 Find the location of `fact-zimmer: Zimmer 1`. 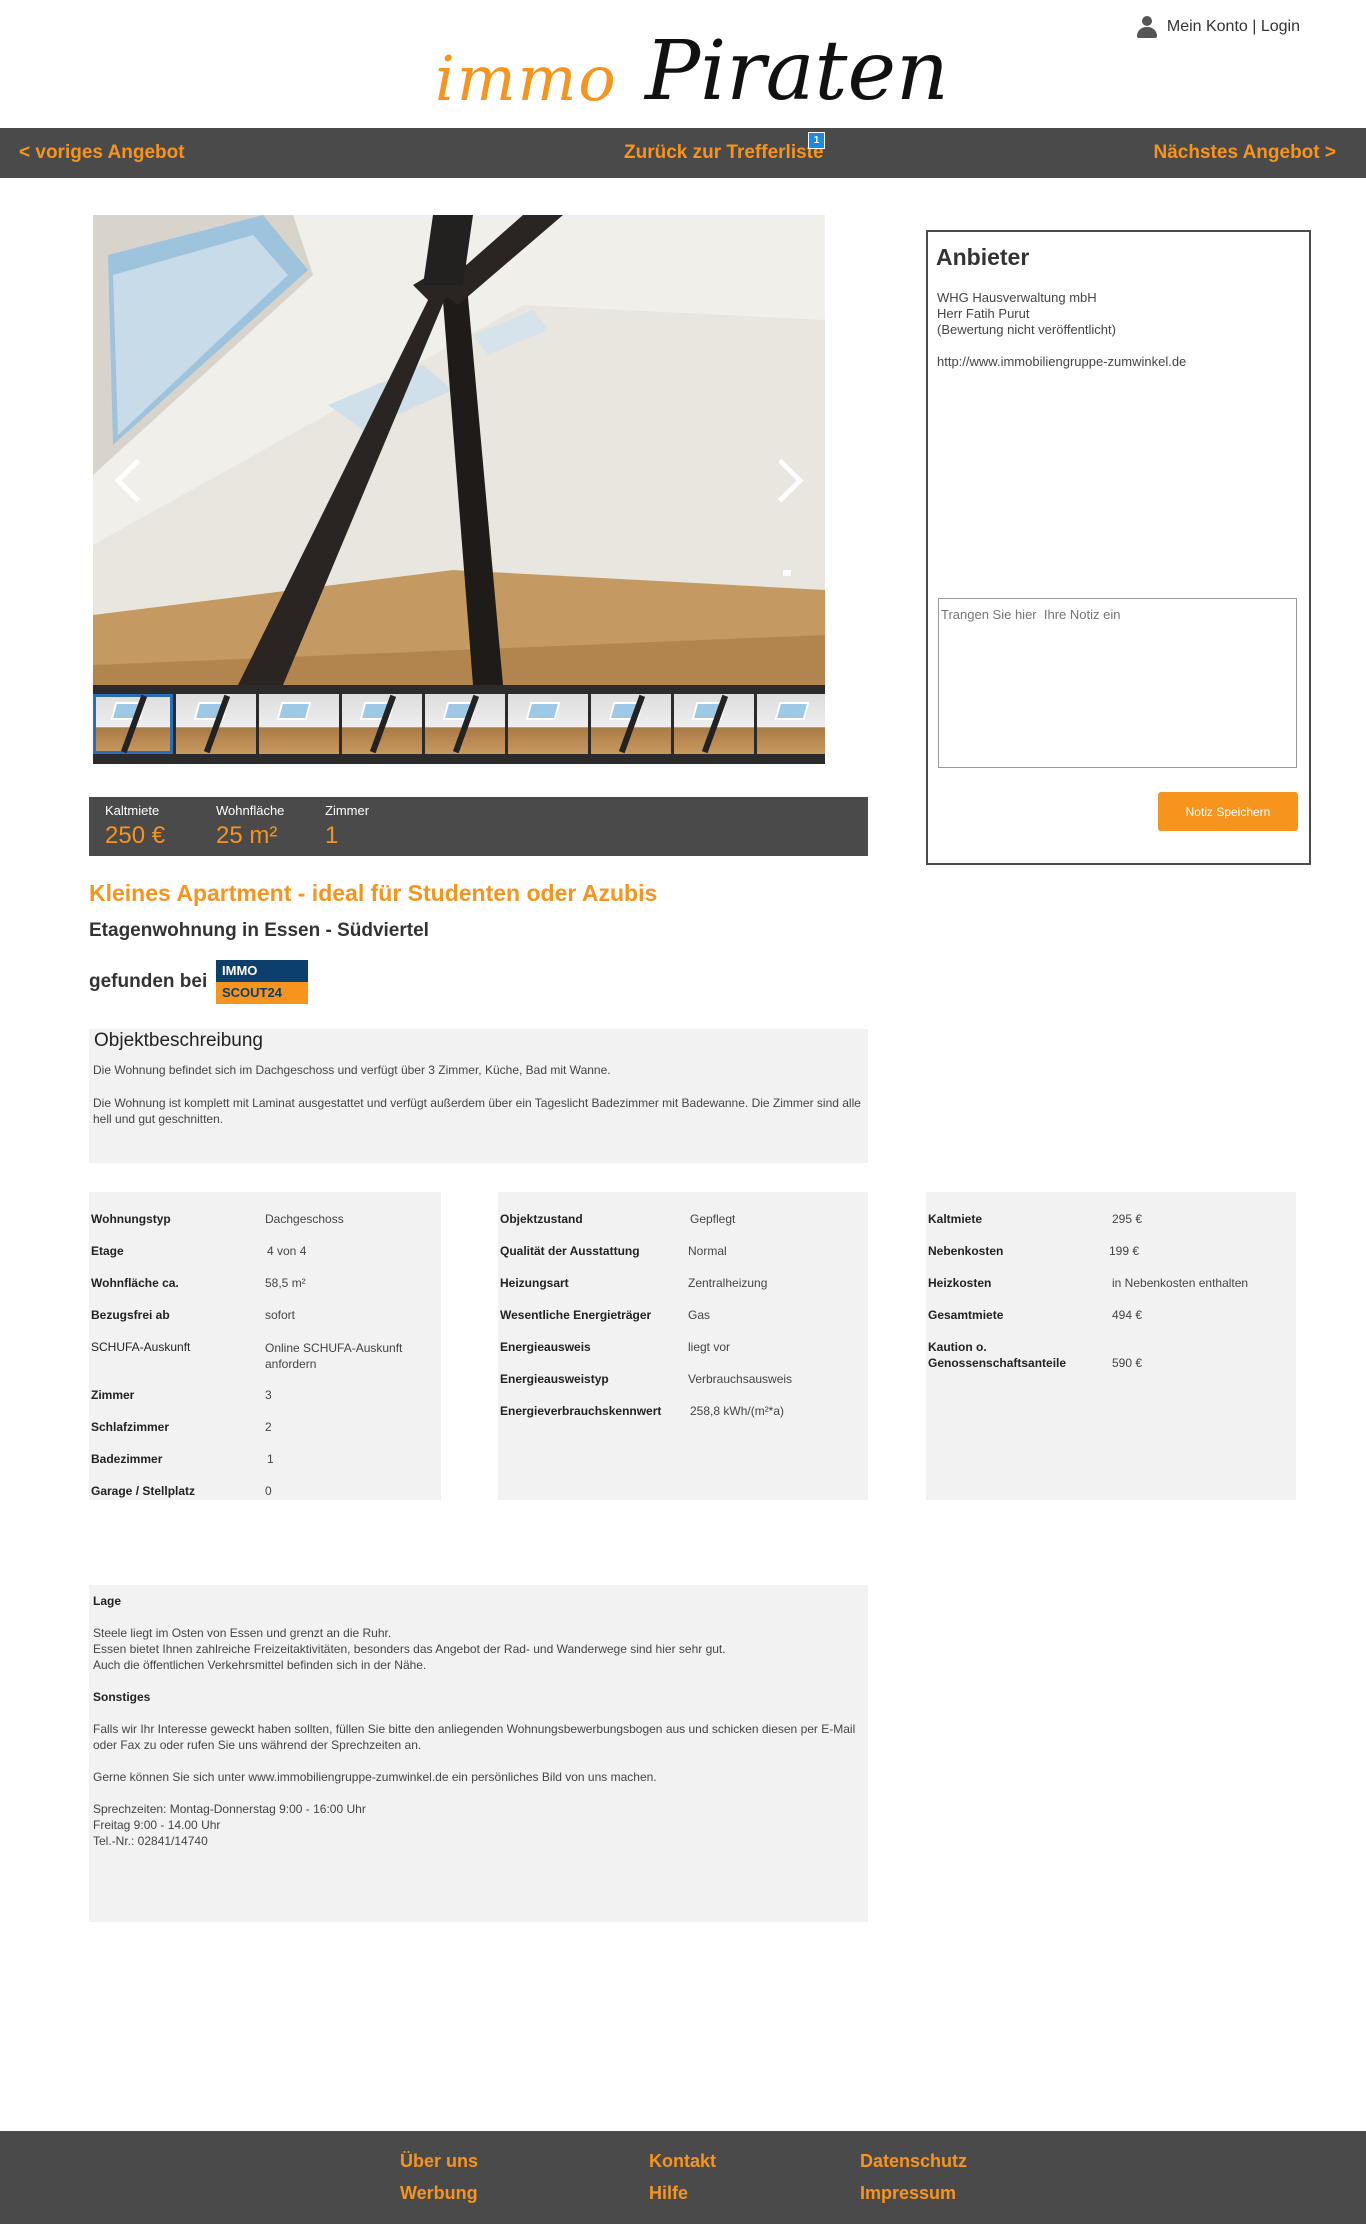

fact-zimmer: Zimmer 1 is located at coordinates (347, 826).